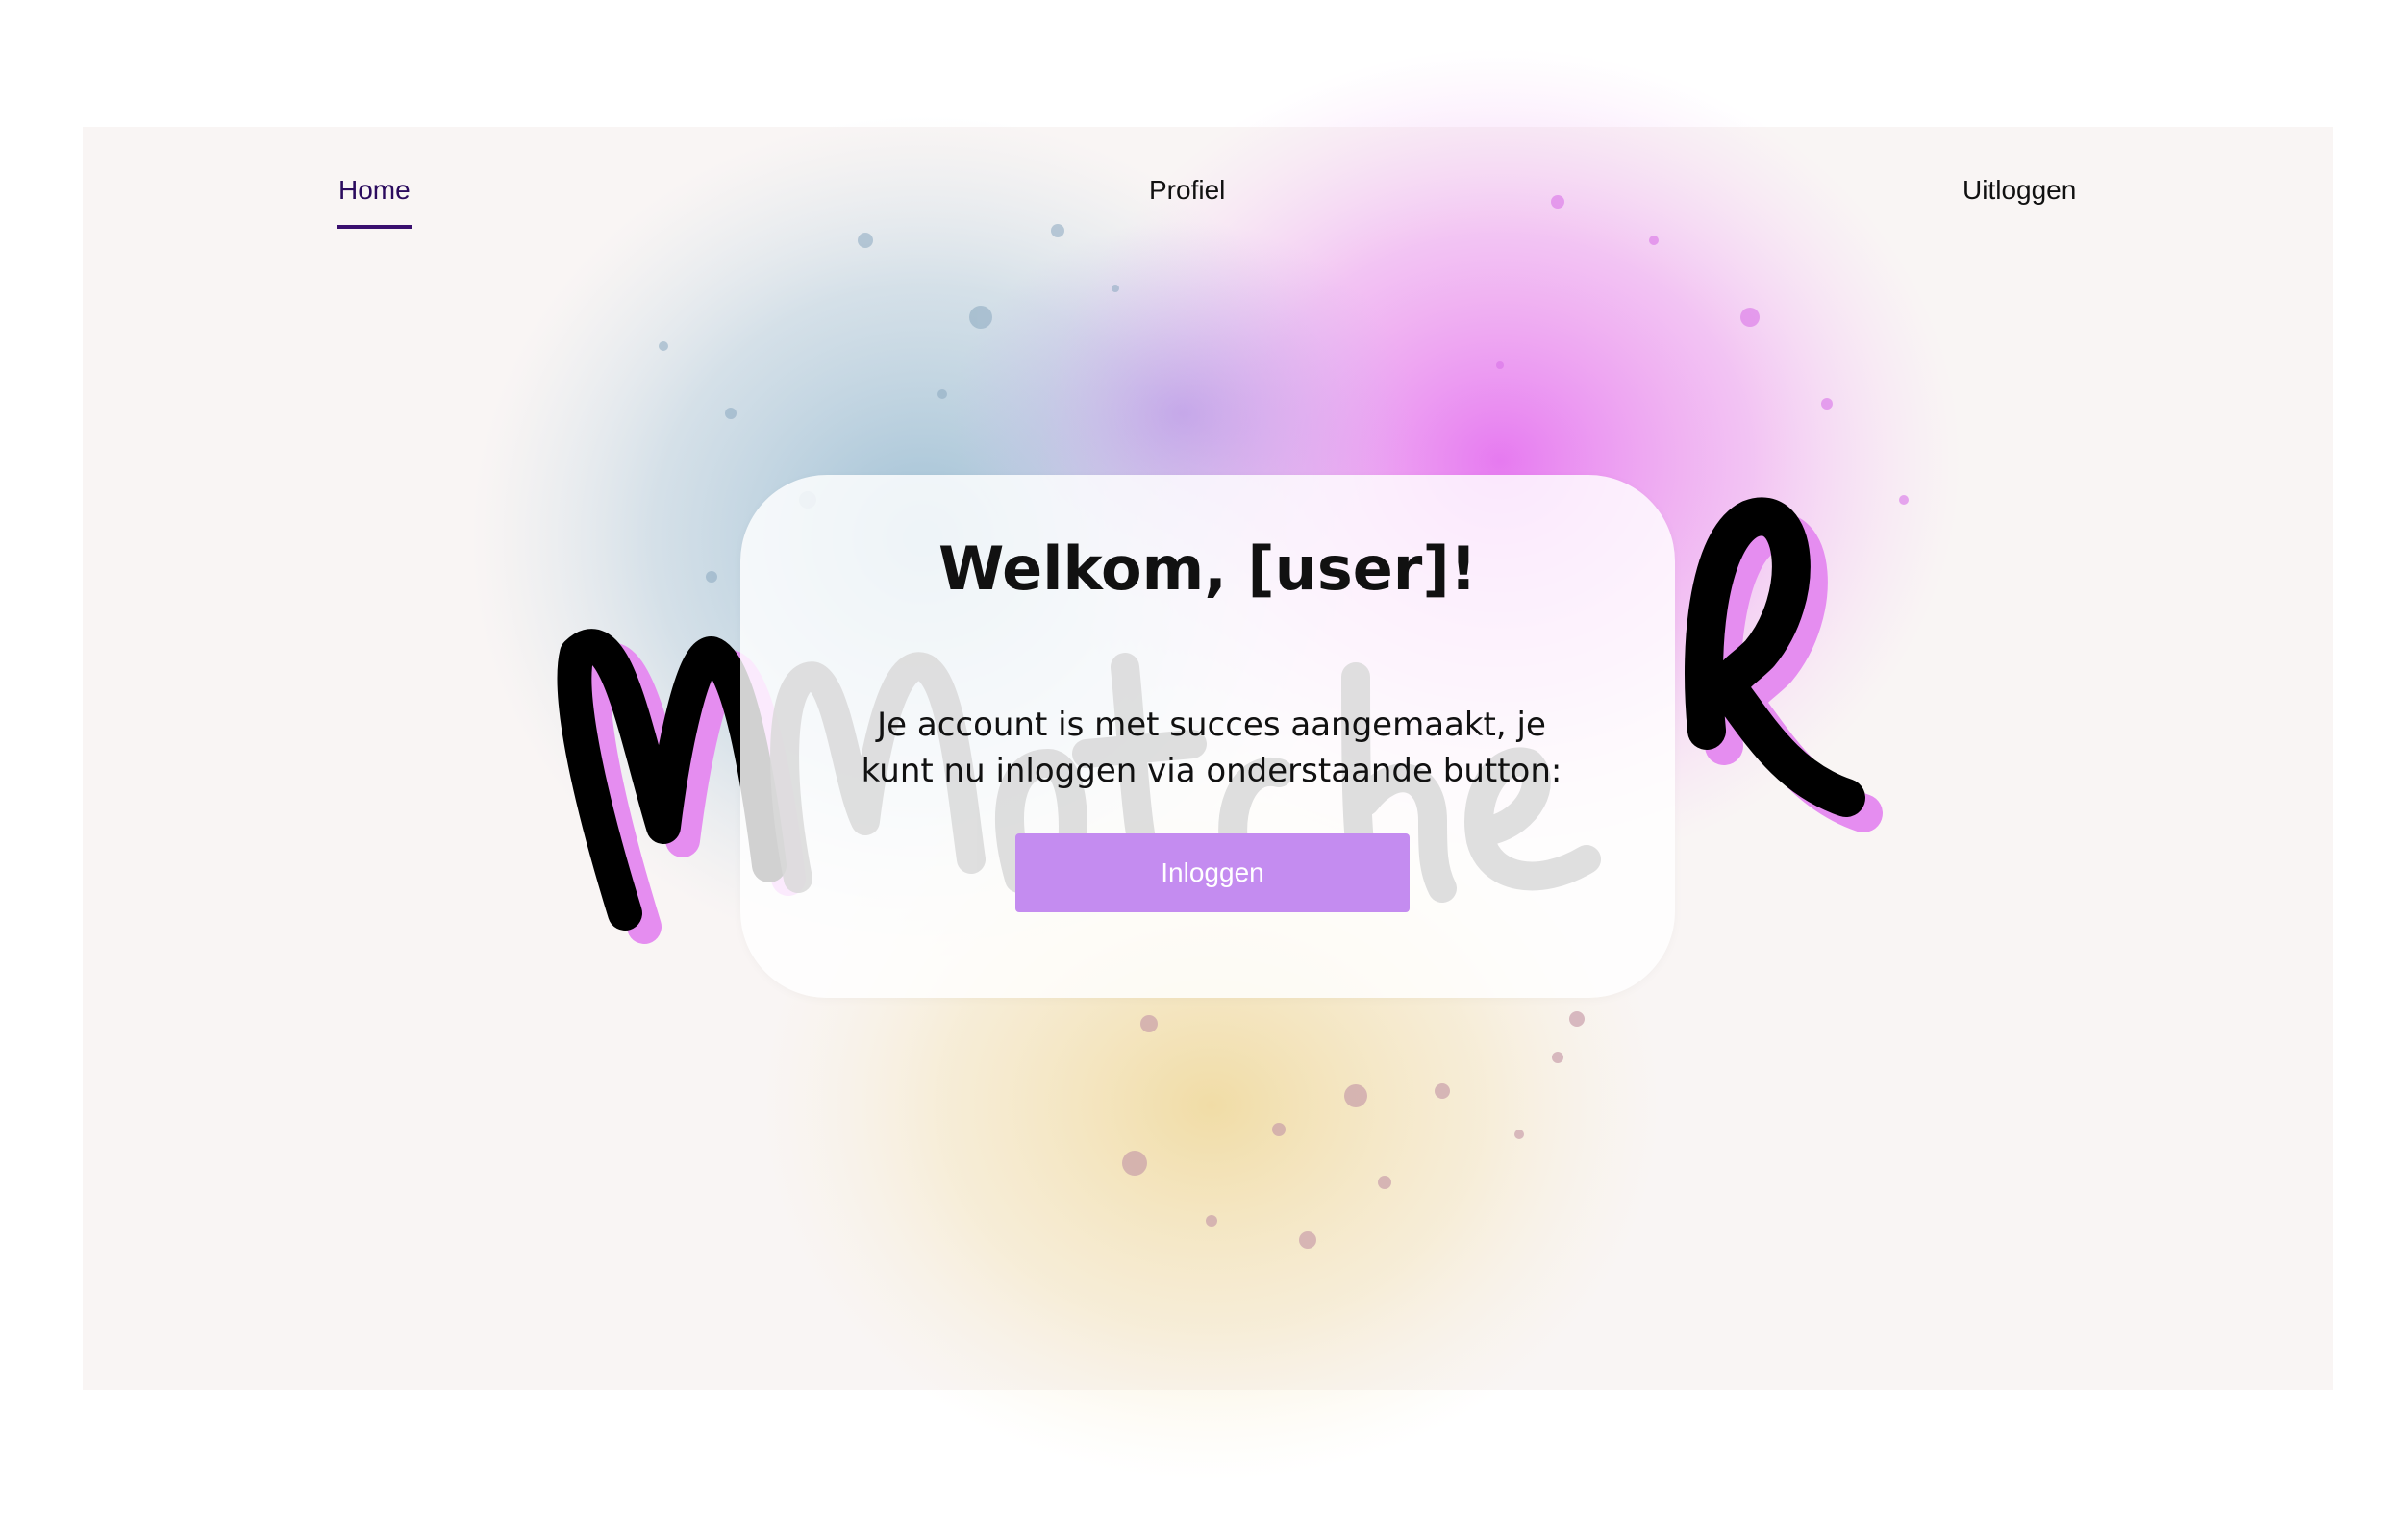 The width and height of the screenshot is (2399, 1540). What do you see at coordinates (374, 190) in the screenshot?
I see `nav-home-link: Home` at bounding box center [374, 190].